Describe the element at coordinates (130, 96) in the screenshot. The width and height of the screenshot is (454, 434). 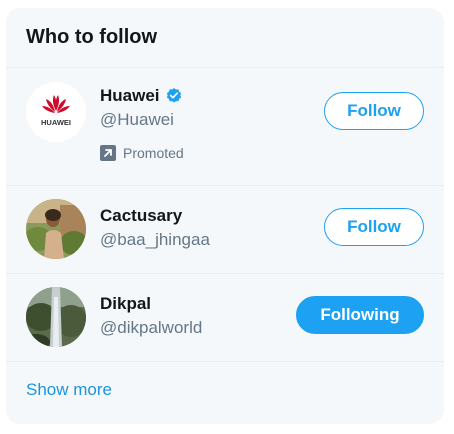
I see `account-name: Huawei` at that location.